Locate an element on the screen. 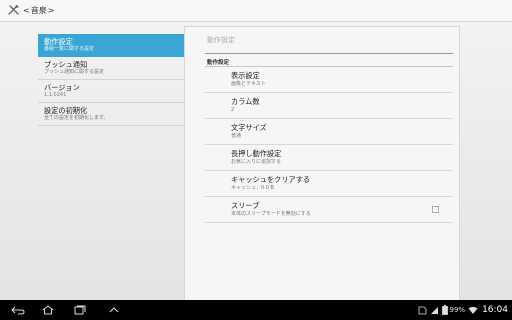  pref-title: スリープ is located at coordinates (245, 205).